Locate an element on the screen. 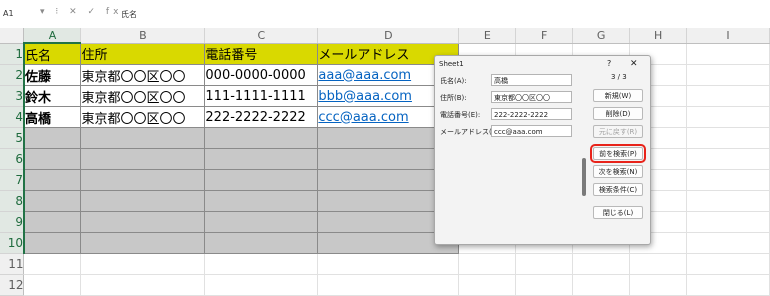  find-prev-button: 前を検索(P) is located at coordinates (618, 153).